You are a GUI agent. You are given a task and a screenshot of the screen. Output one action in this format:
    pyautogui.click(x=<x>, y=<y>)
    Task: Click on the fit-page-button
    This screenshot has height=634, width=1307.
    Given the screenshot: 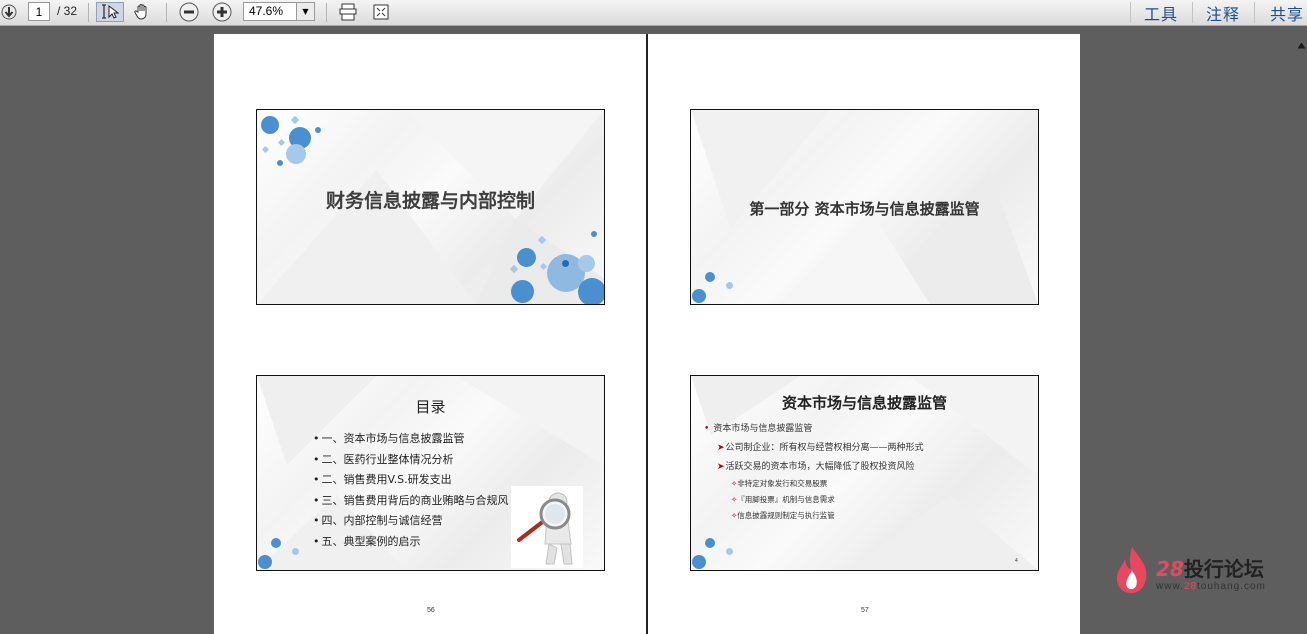 What is the action you would take?
    pyautogui.click(x=348, y=12)
    